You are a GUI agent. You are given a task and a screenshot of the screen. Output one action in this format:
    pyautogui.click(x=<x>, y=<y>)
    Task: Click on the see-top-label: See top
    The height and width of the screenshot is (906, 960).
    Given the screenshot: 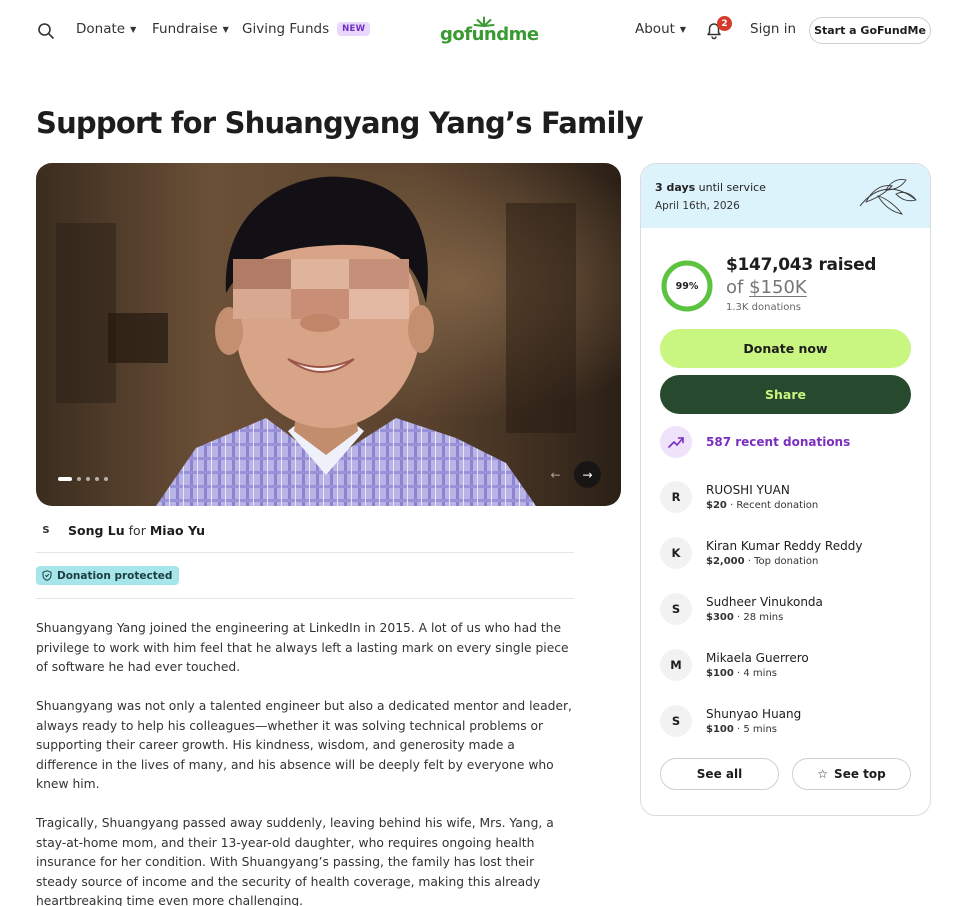 What is the action you would take?
    pyautogui.click(x=860, y=774)
    